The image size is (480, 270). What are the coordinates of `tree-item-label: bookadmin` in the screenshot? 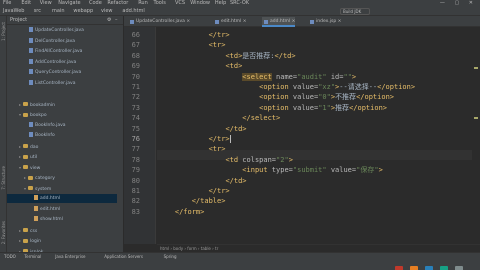 It's located at (42, 105).